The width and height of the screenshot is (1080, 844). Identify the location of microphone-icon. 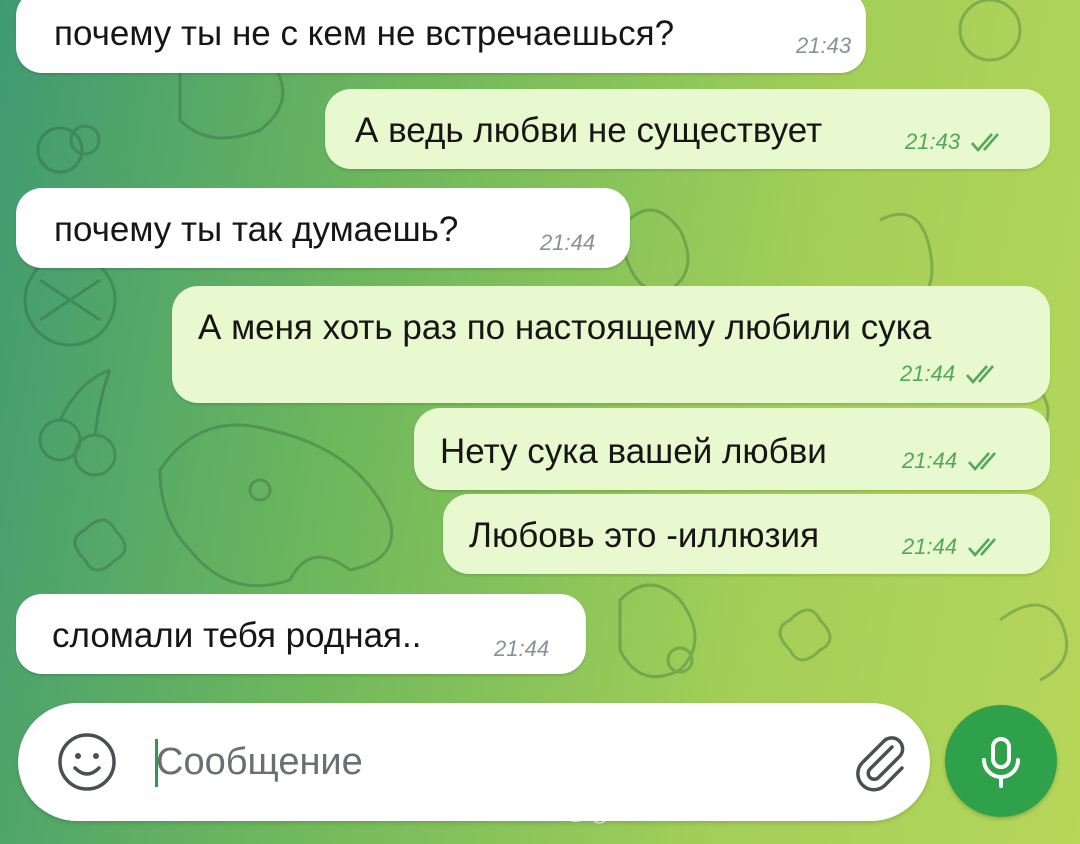
(1001, 762).